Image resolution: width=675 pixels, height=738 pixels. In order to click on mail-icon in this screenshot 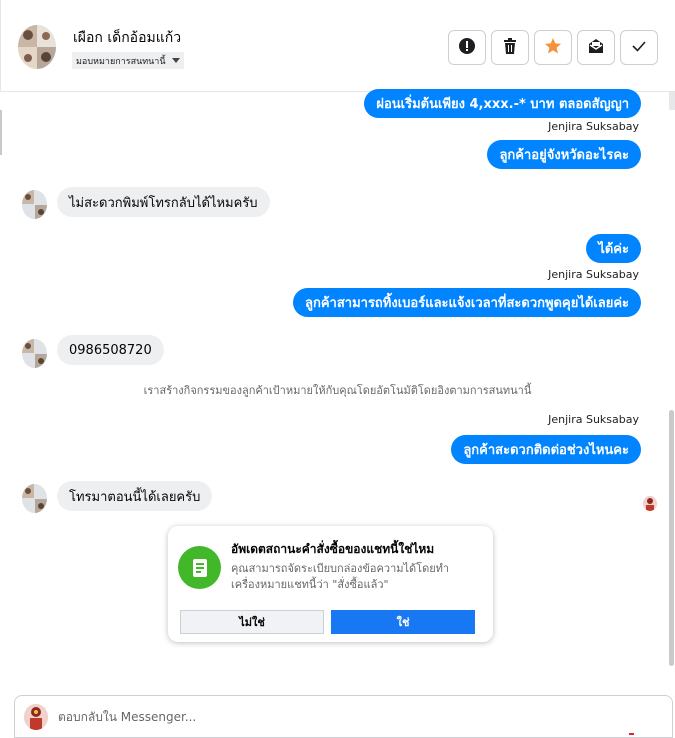, I will do `click(596, 48)`.